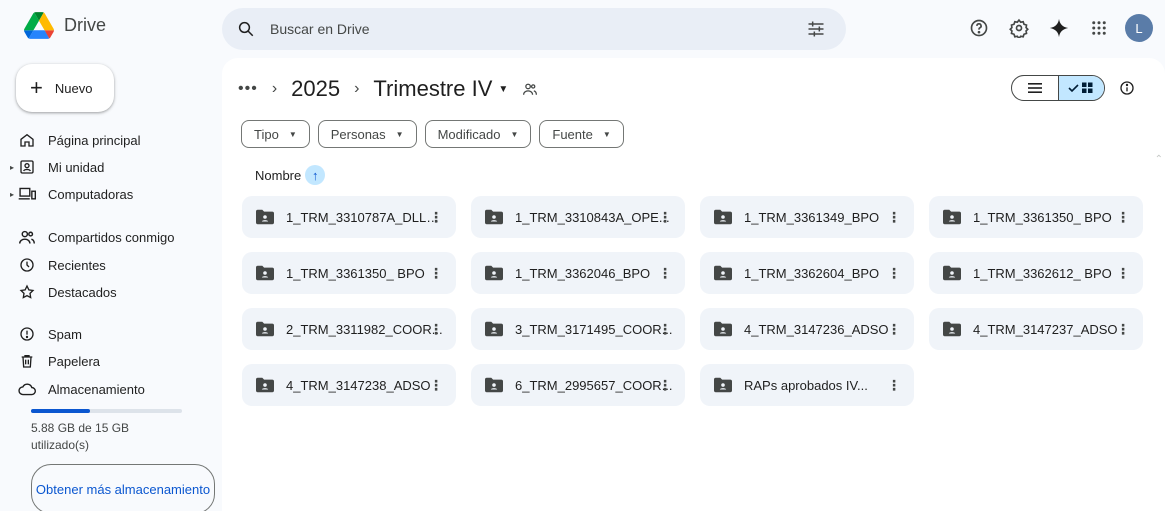 The height and width of the screenshot is (511, 1165). What do you see at coordinates (358, 134) in the screenshot?
I see `filter-label: Personas` at bounding box center [358, 134].